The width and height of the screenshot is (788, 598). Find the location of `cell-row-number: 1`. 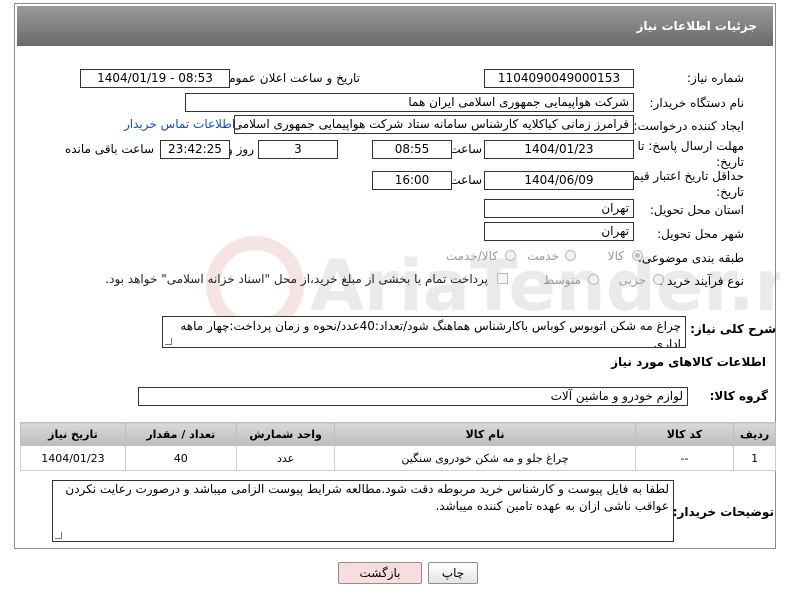

cell-row-number: 1 is located at coordinates (754, 458).